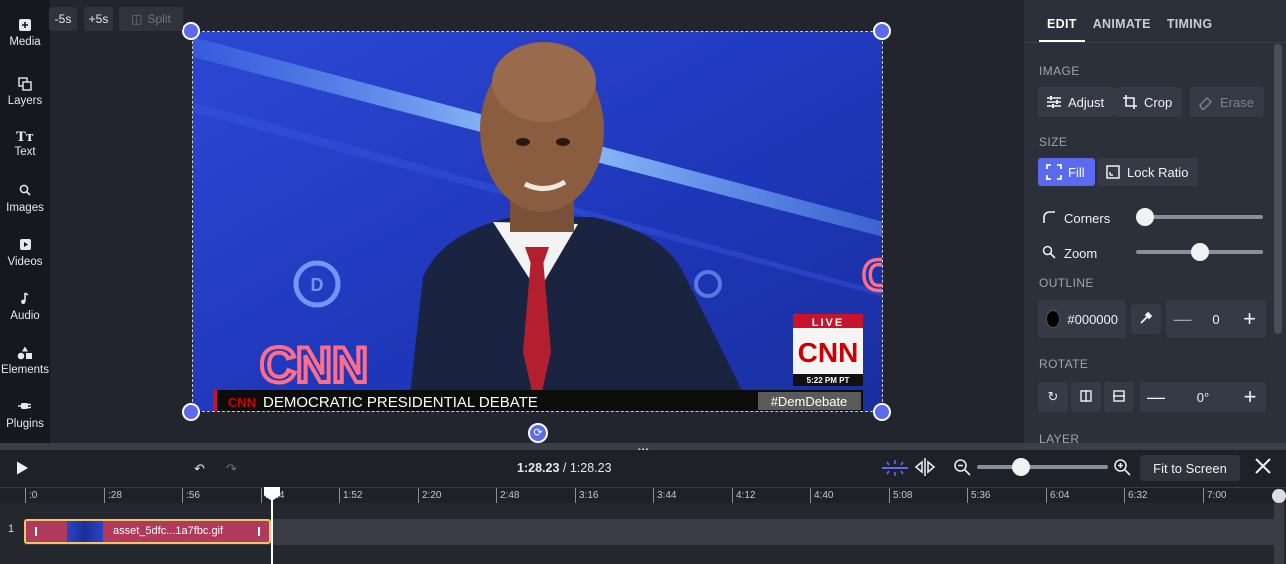 The image size is (1286, 564). I want to click on sidebar-item-elements: Elements, so click(25, 361).